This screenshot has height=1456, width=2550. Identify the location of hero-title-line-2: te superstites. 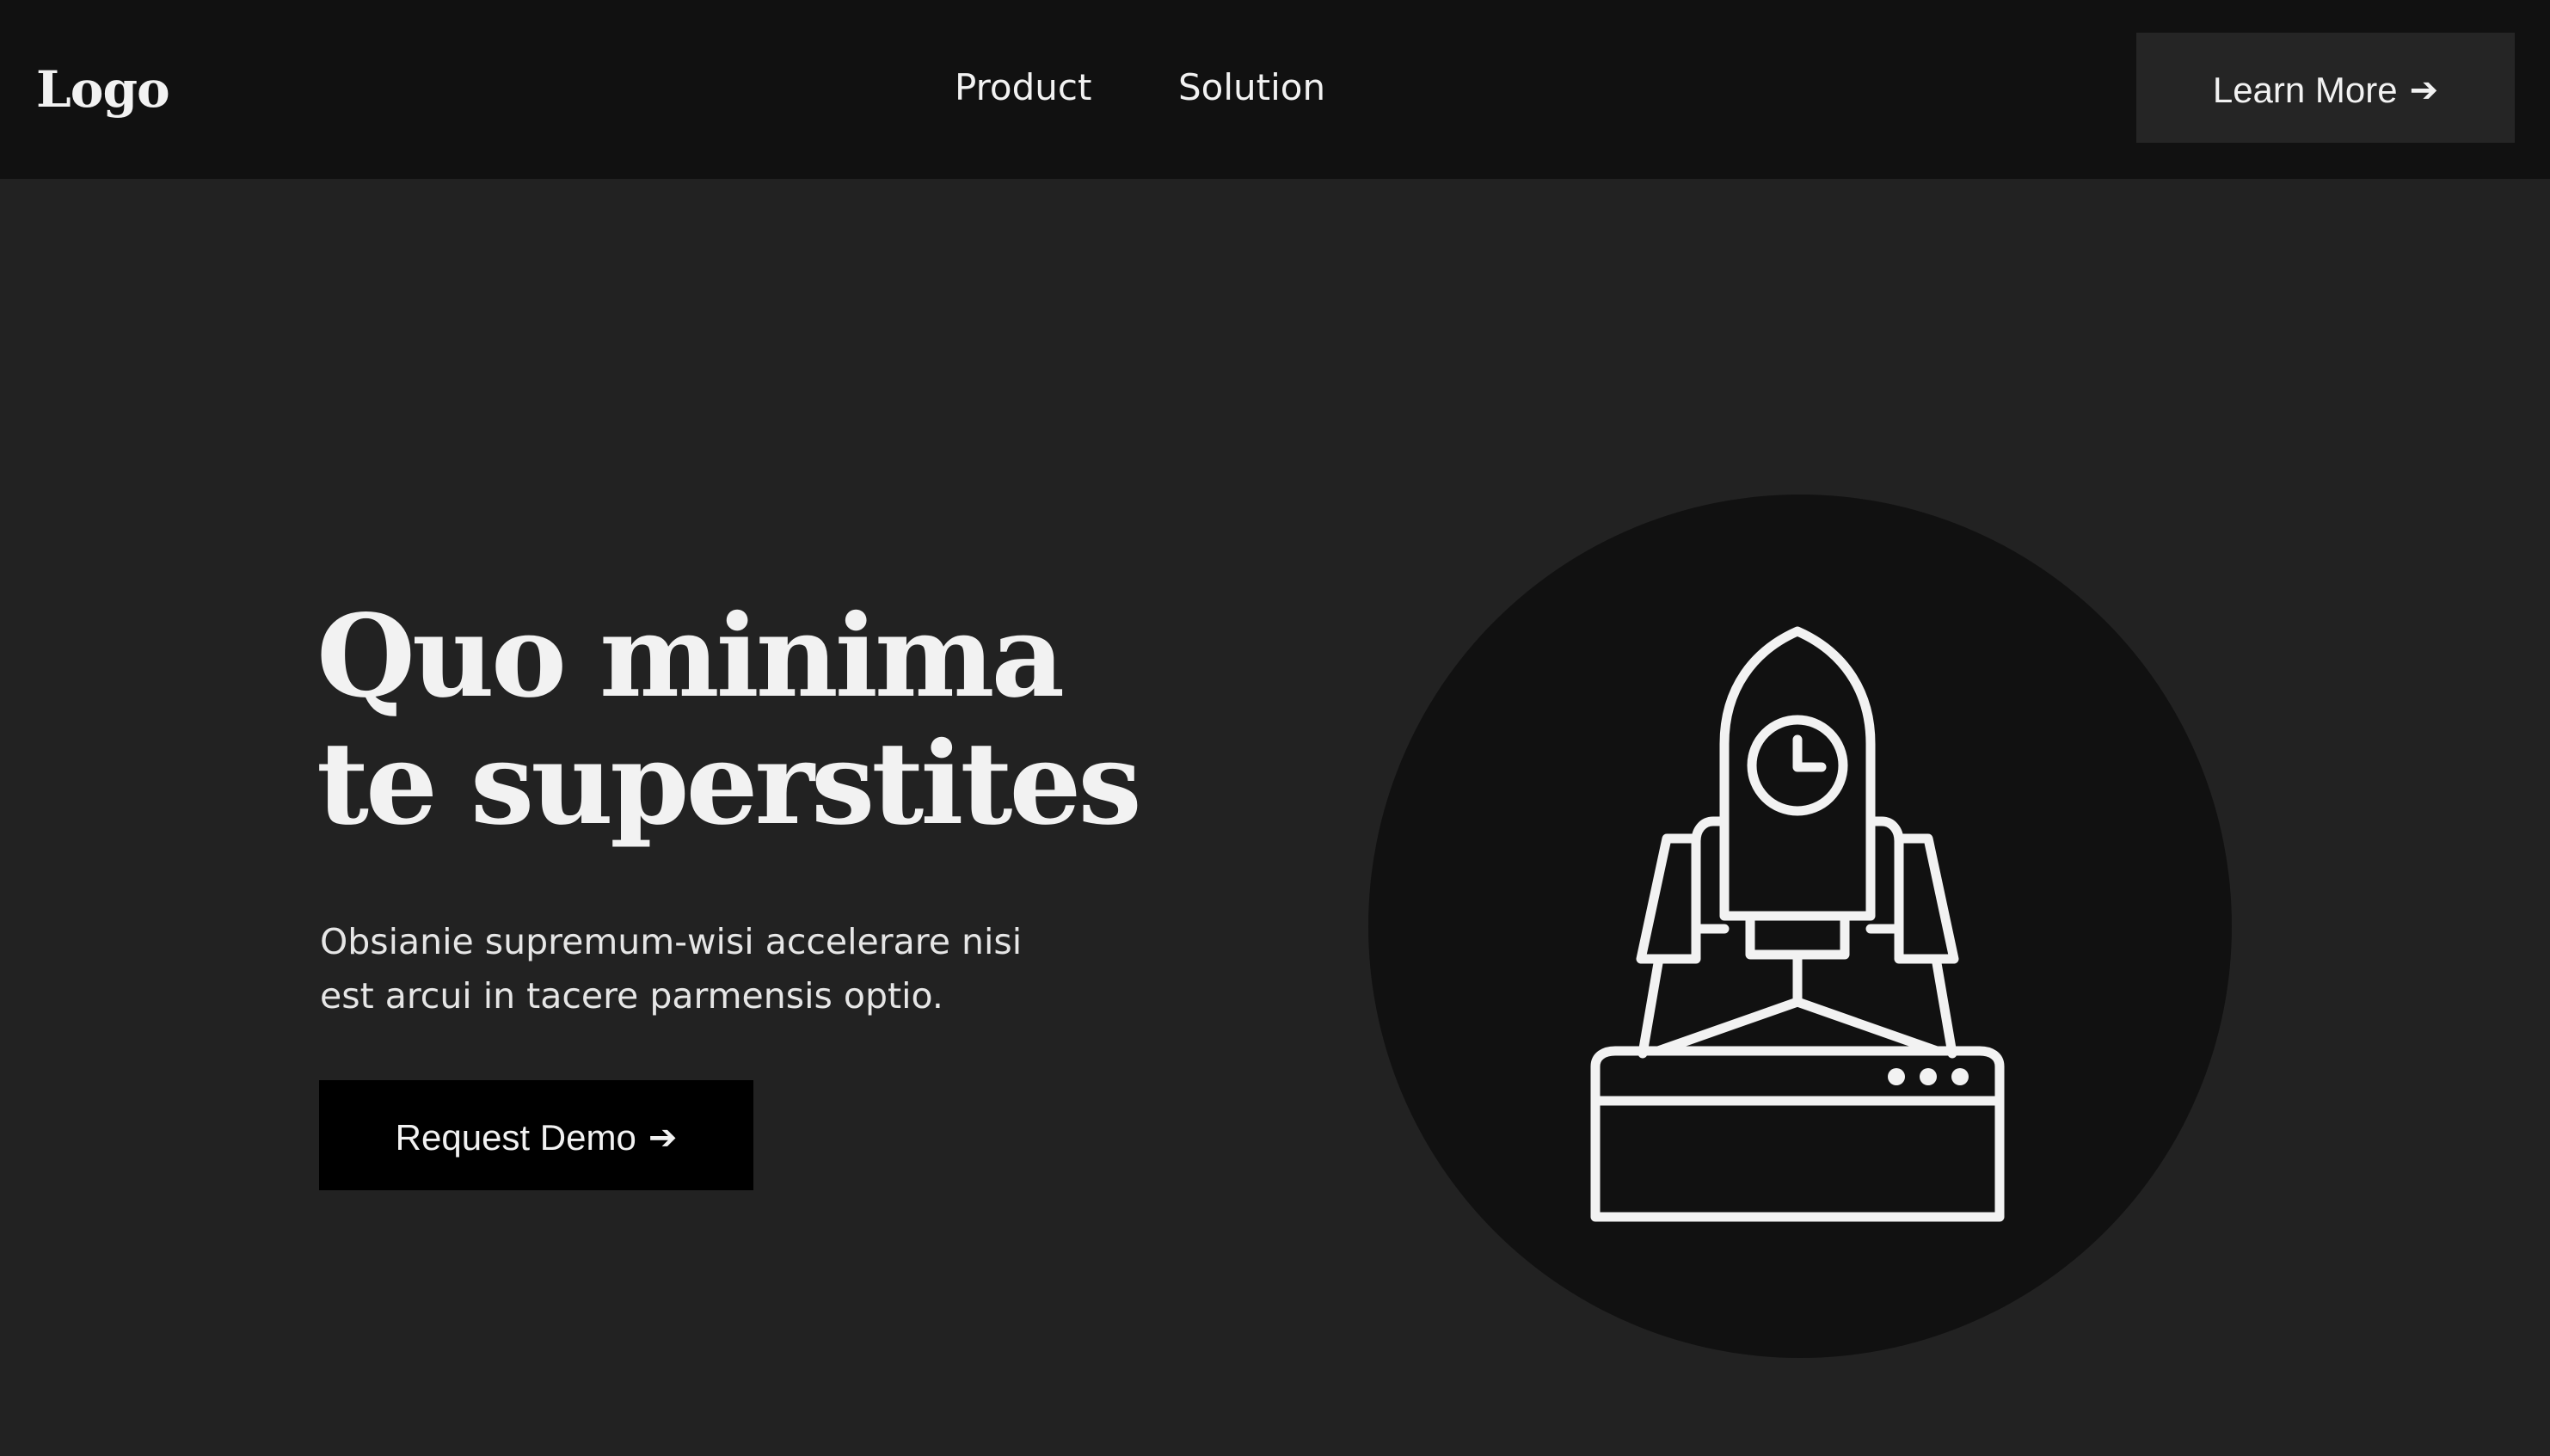
(729, 784).